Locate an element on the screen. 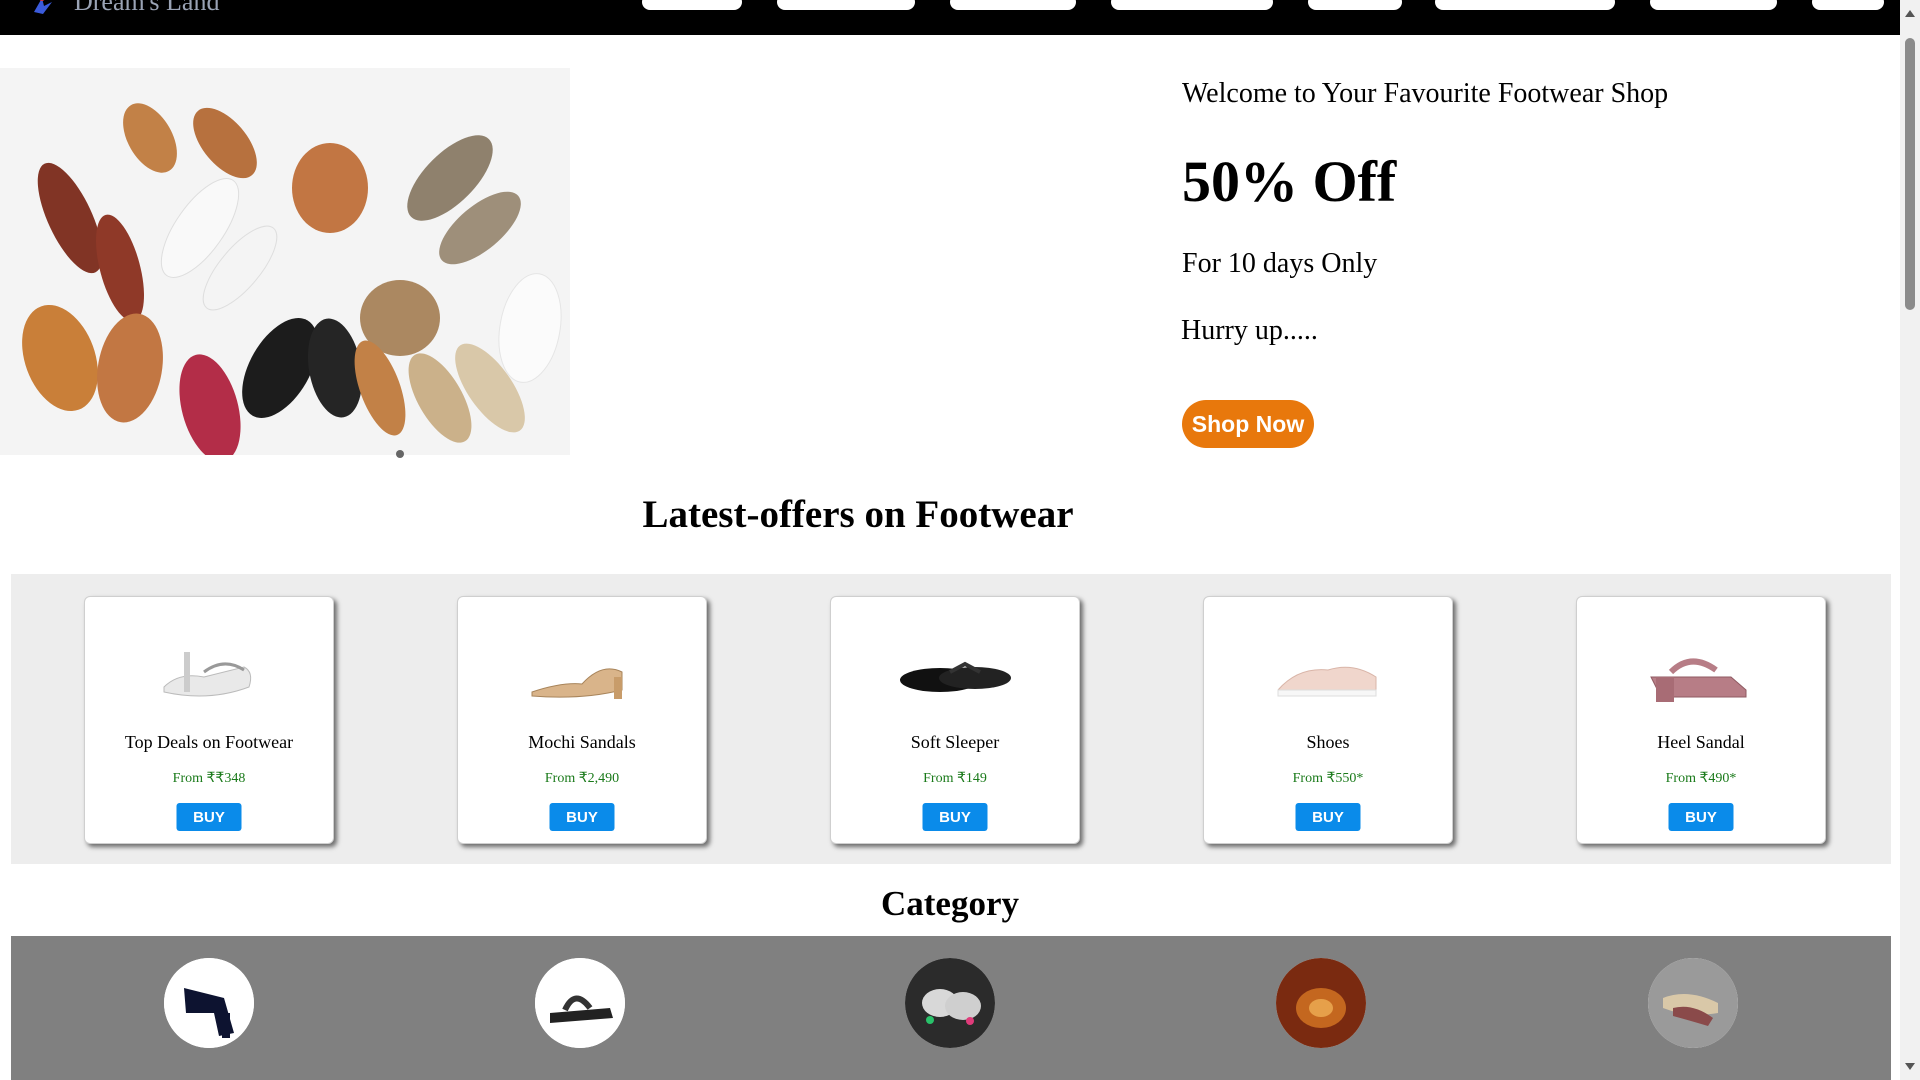 The image size is (1920, 1080). category-section is located at coordinates (951, 1008).